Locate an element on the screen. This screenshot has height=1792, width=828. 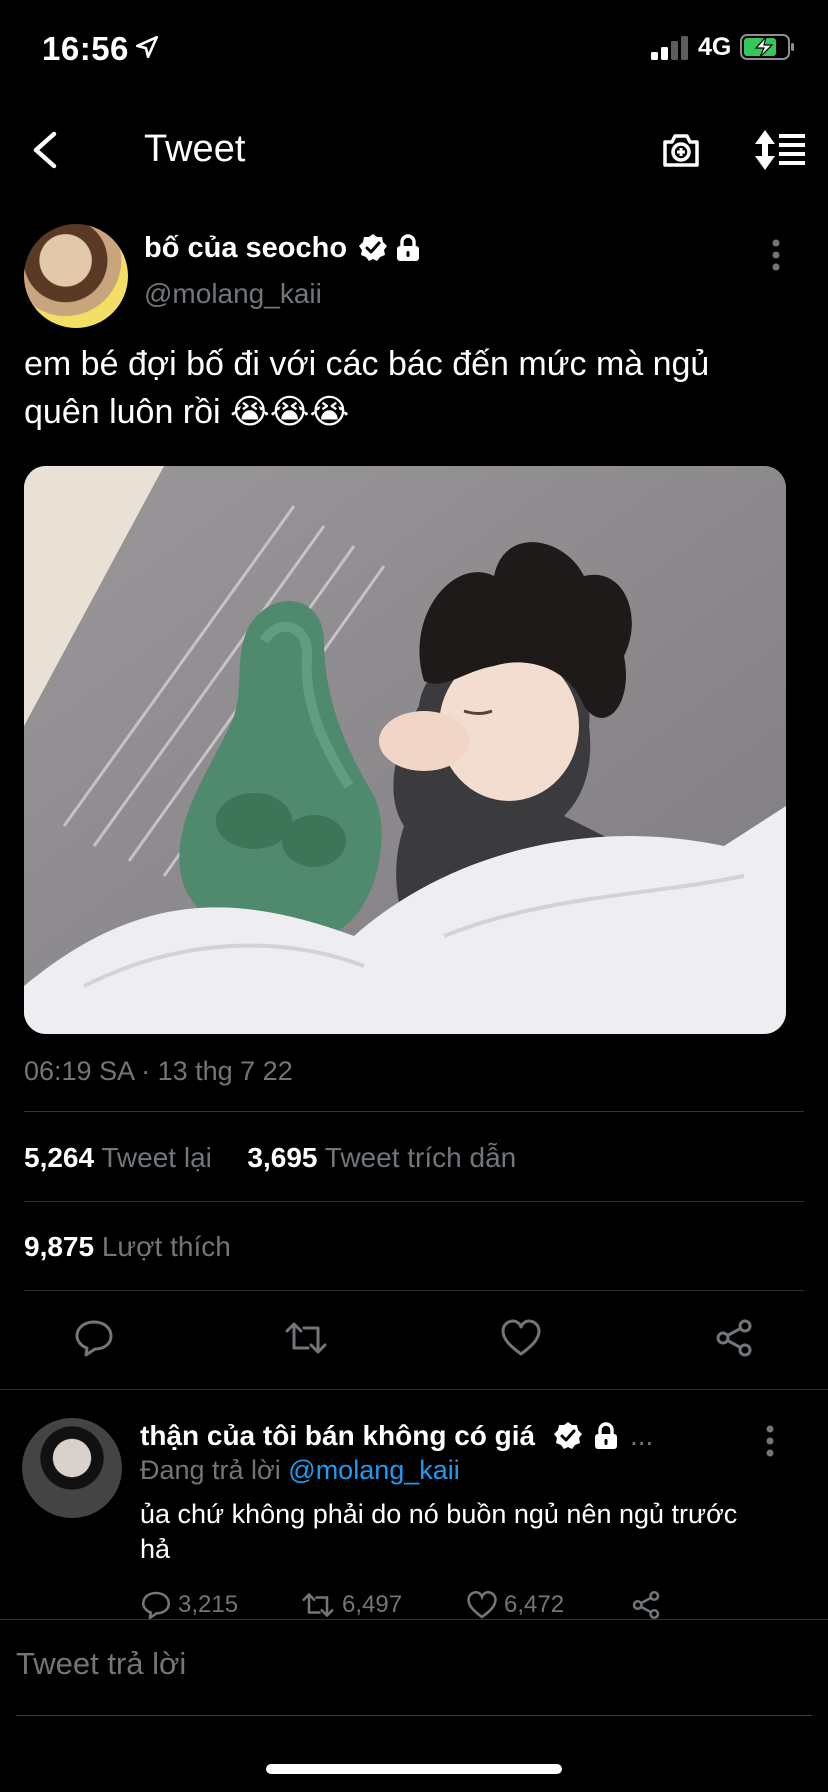
retweet-count: 5,264 is located at coordinates (59, 1157).